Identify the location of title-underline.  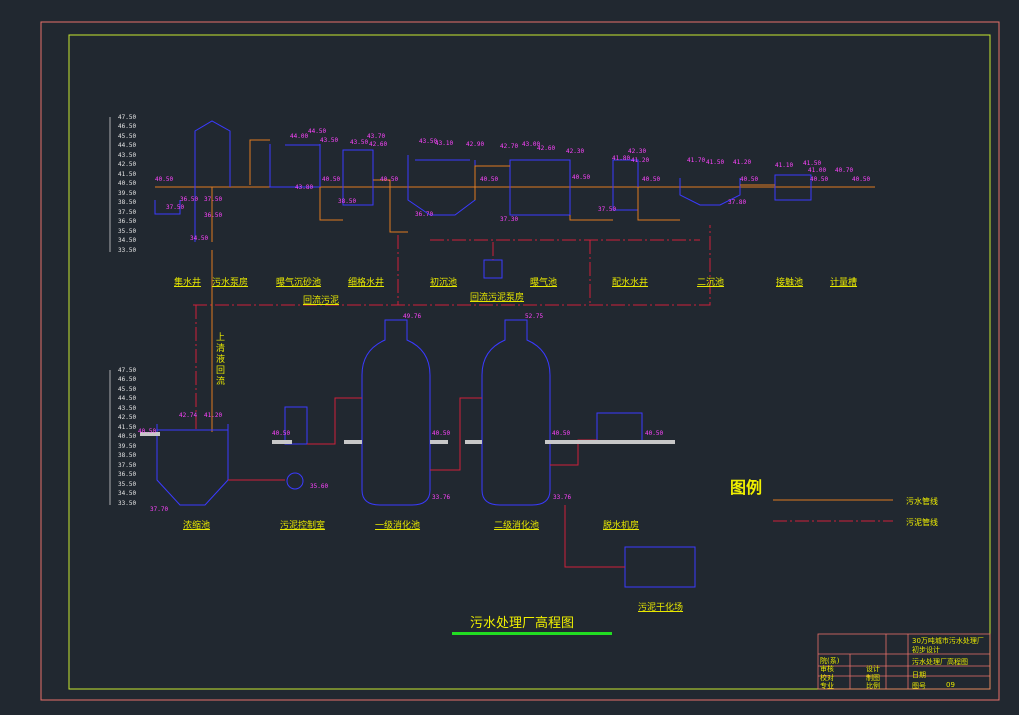
(532, 633).